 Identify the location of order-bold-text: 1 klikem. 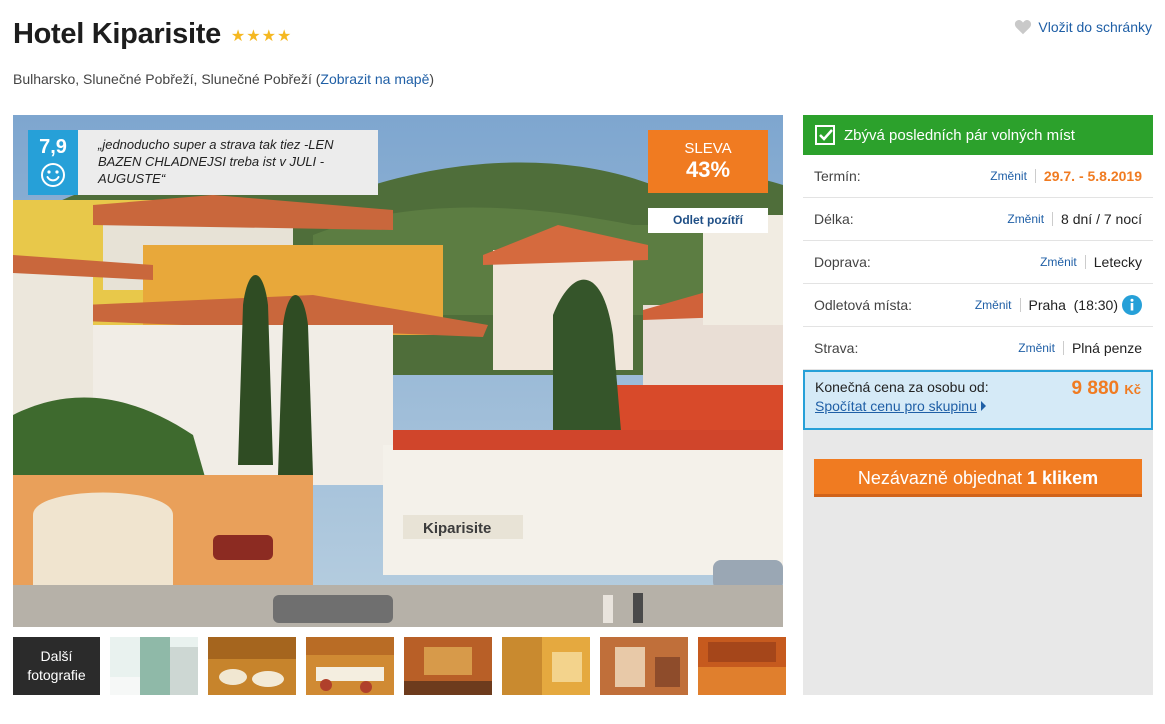
(1063, 478).